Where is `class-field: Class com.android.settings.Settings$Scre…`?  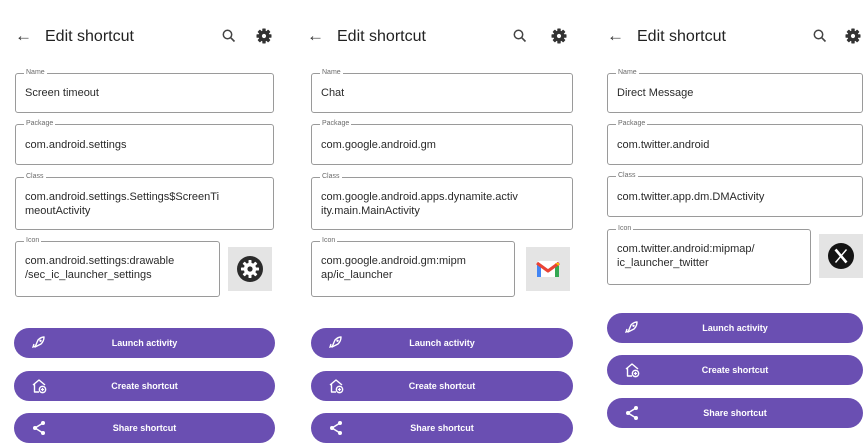
class-field: Class com.android.settings.Settings$Scre… is located at coordinates (144, 201).